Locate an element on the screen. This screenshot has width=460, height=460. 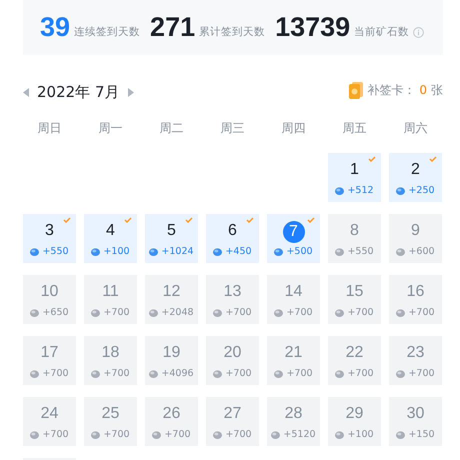
day-cell: 16 +700 is located at coordinates (415, 299).